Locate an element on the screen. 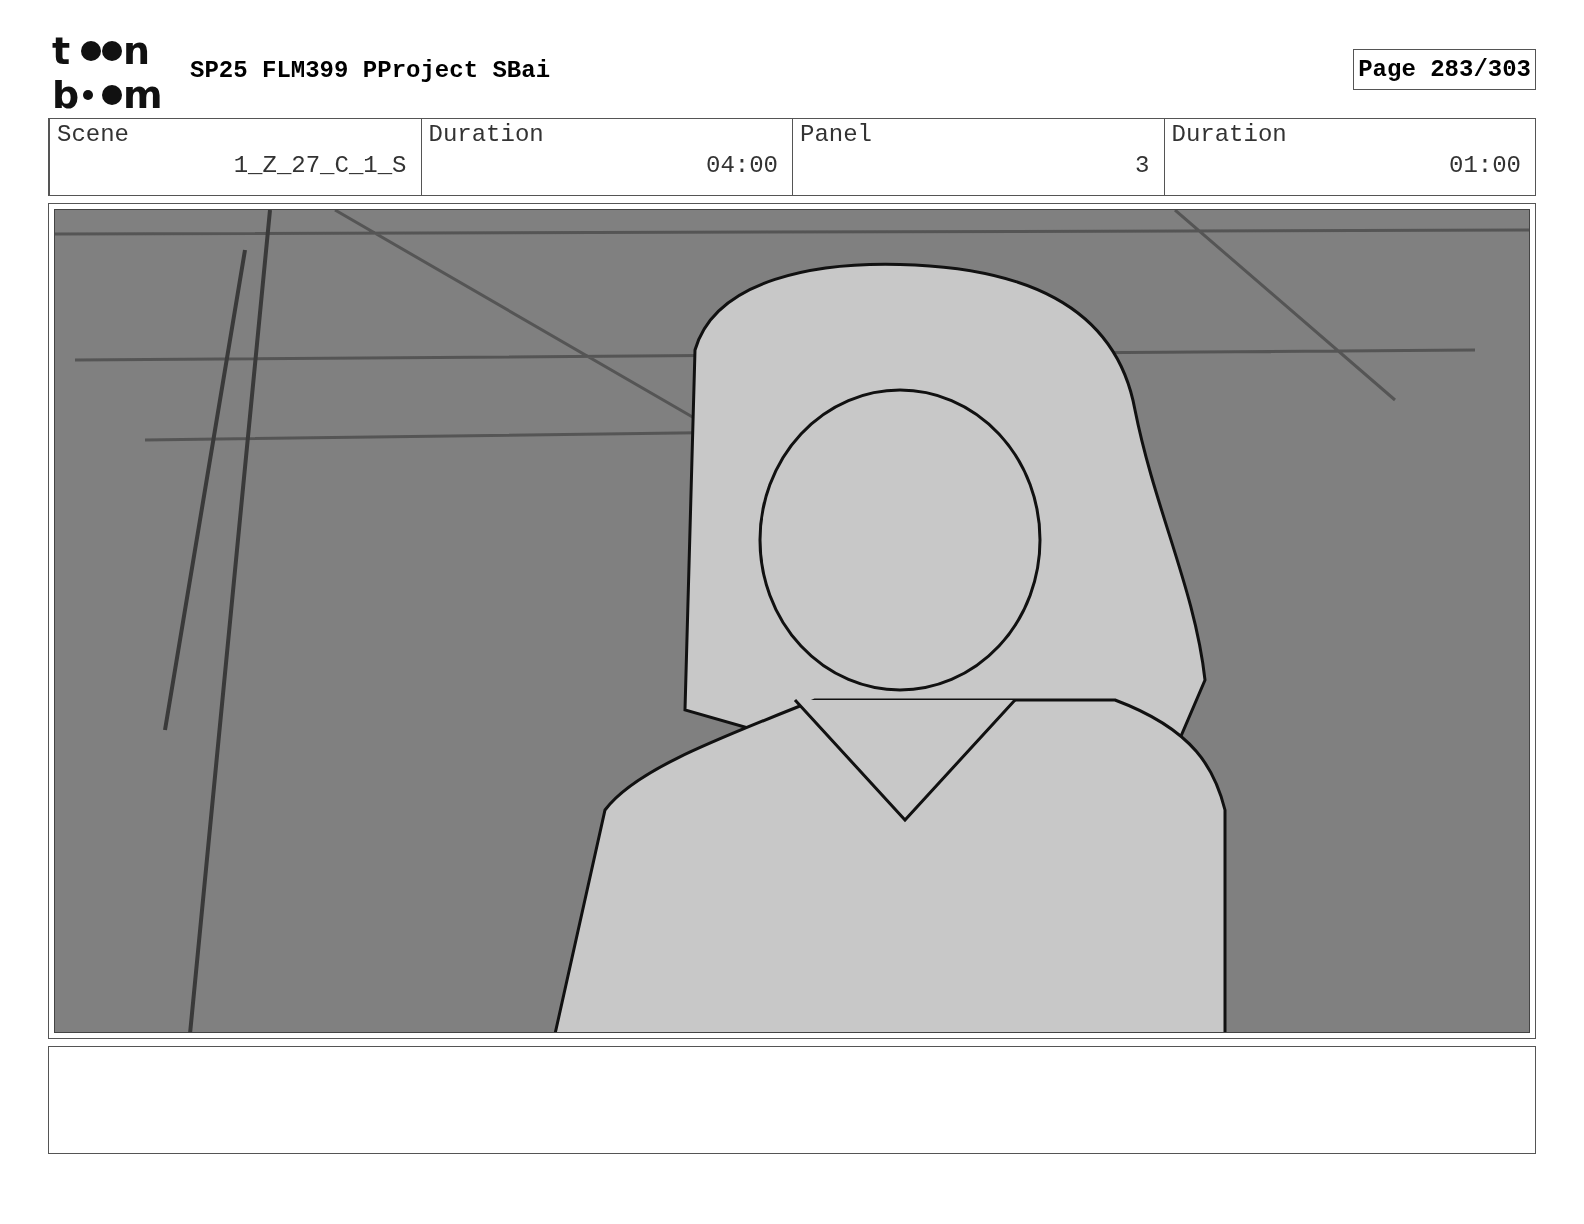 This screenshot has height=1224, width=1584. page-number: Page 283/303 is located at coordinates (1444, 69).